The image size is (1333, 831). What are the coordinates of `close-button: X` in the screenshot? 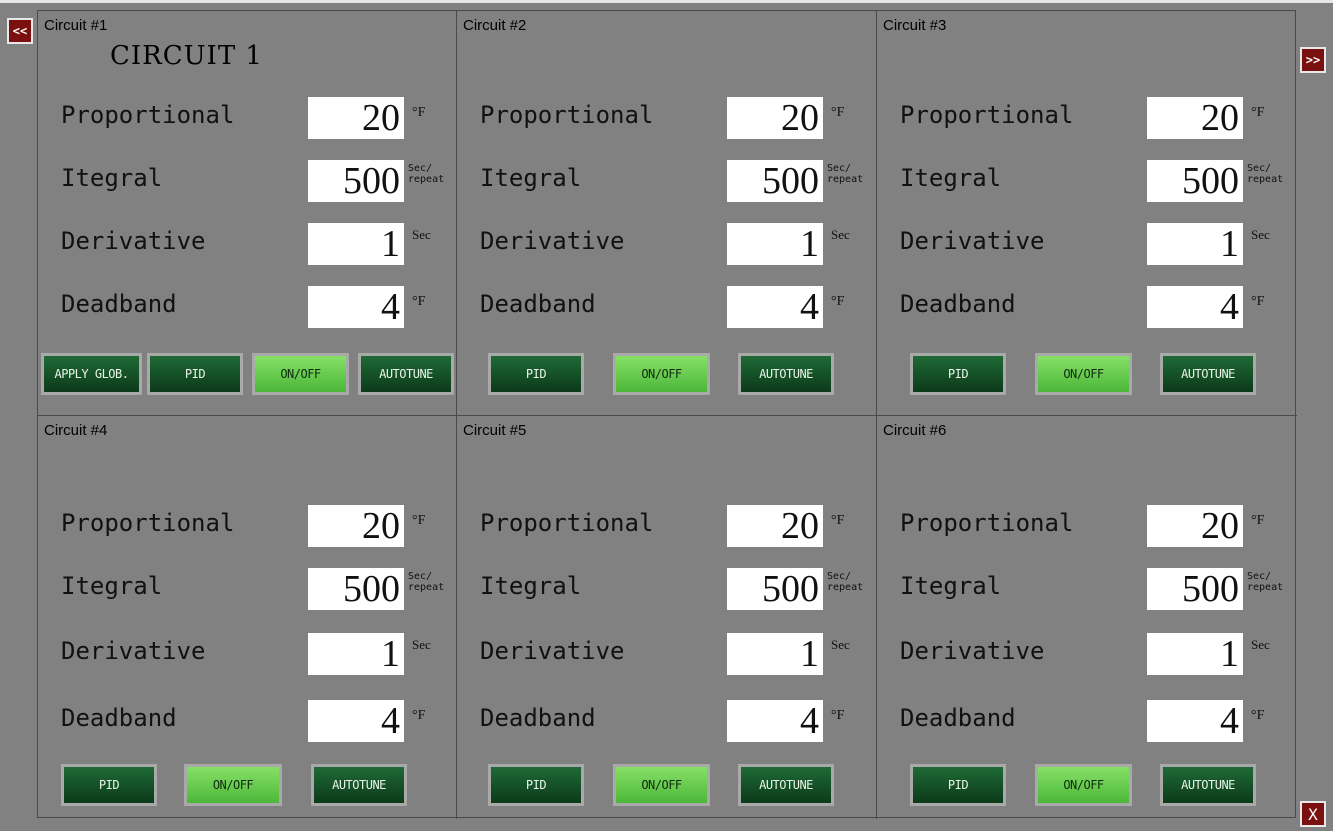 It's located at (1313, 814).